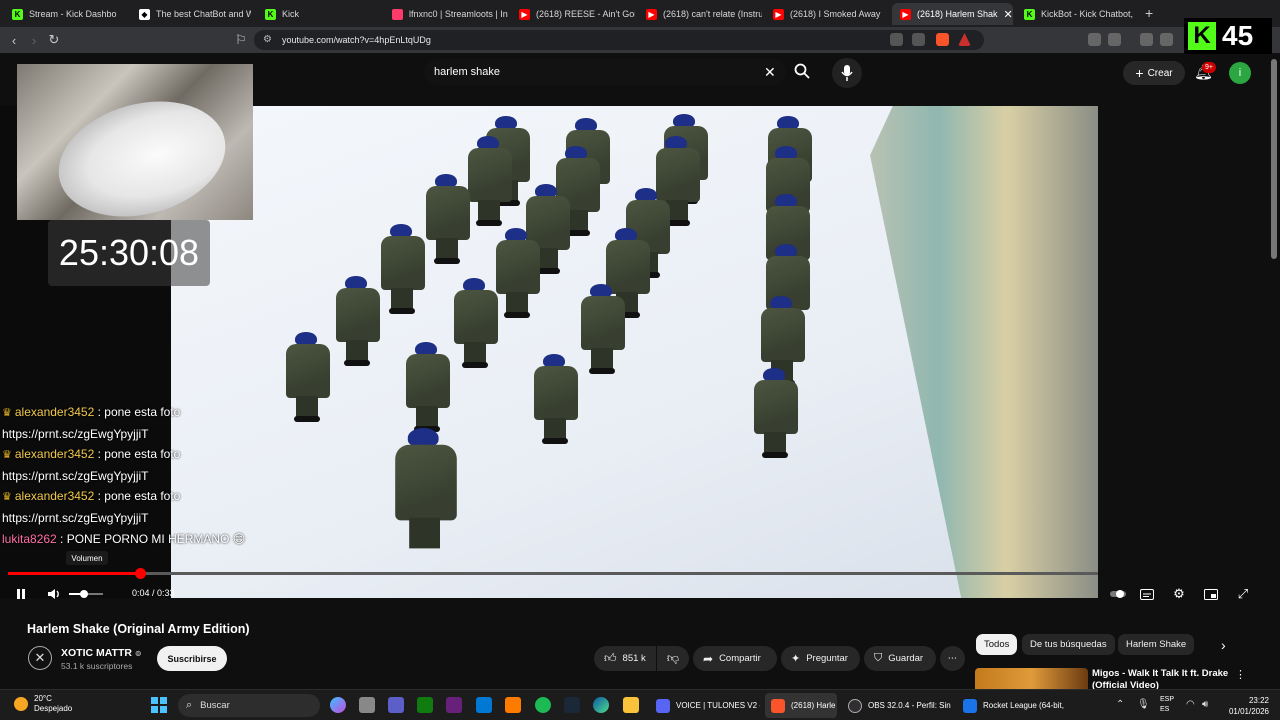 This screenshot has width=1280, height=720. I want to click on share-icon, so click(918, 39).